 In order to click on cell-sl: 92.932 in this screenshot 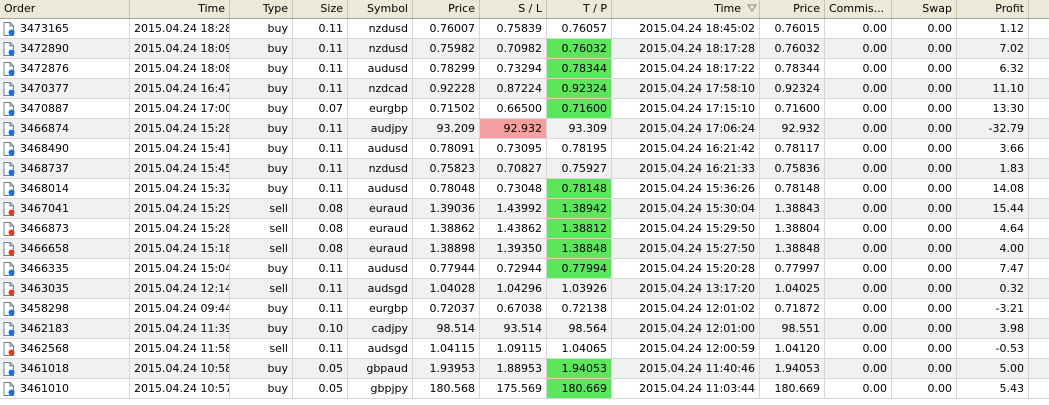, I will do `click(513, 128)`.